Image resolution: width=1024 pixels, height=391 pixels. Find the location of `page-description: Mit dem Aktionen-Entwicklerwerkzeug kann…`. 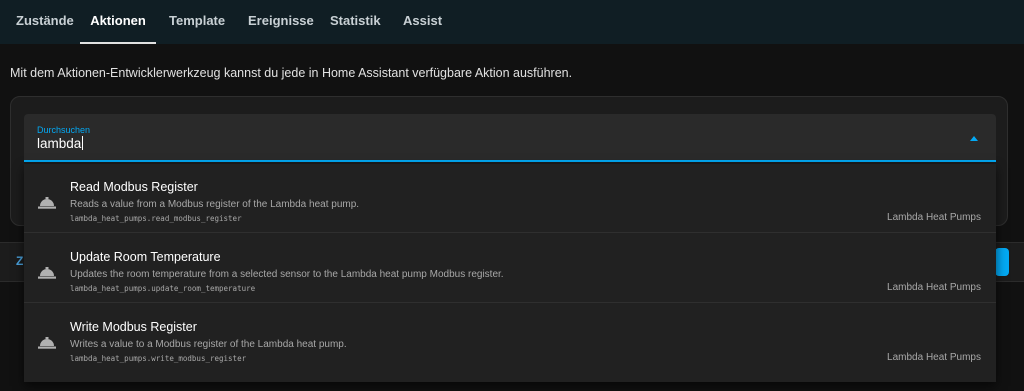

page-description: Mit dem Aktionen-Entwicklerwerkzeug kann… is located at coordinates (291, 73).